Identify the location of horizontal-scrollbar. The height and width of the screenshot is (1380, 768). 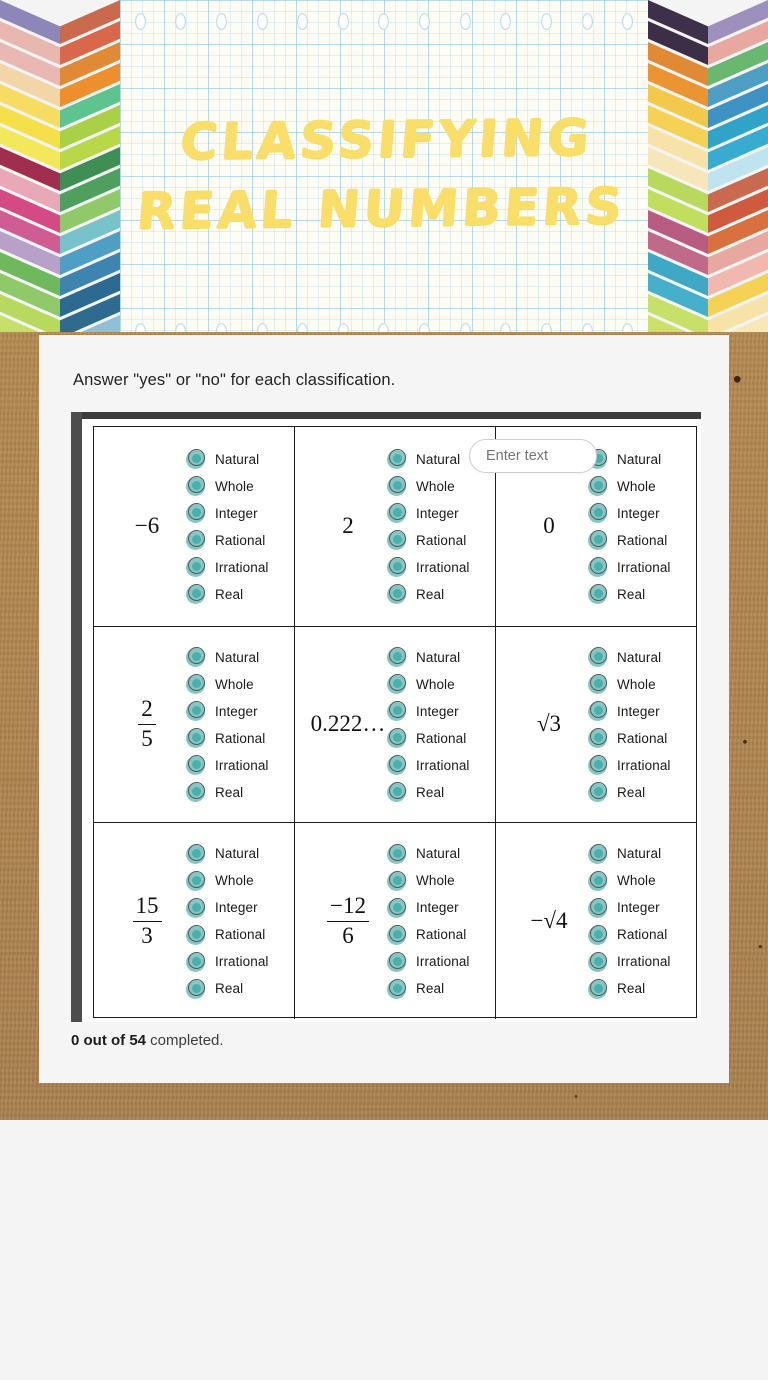
(386, 415).